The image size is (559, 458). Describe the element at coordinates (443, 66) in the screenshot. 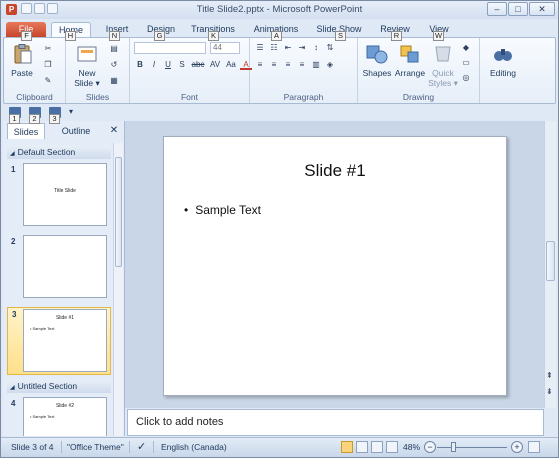

I see `quick-styles-button: Quick Styles ▾` at that location.